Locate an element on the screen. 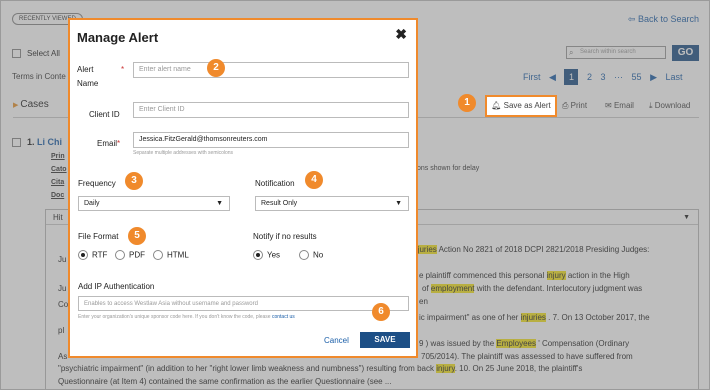 The width and height of the screenshot is (710, 390). notify-radio-yes: Yes is located at coordinates (266, 255).